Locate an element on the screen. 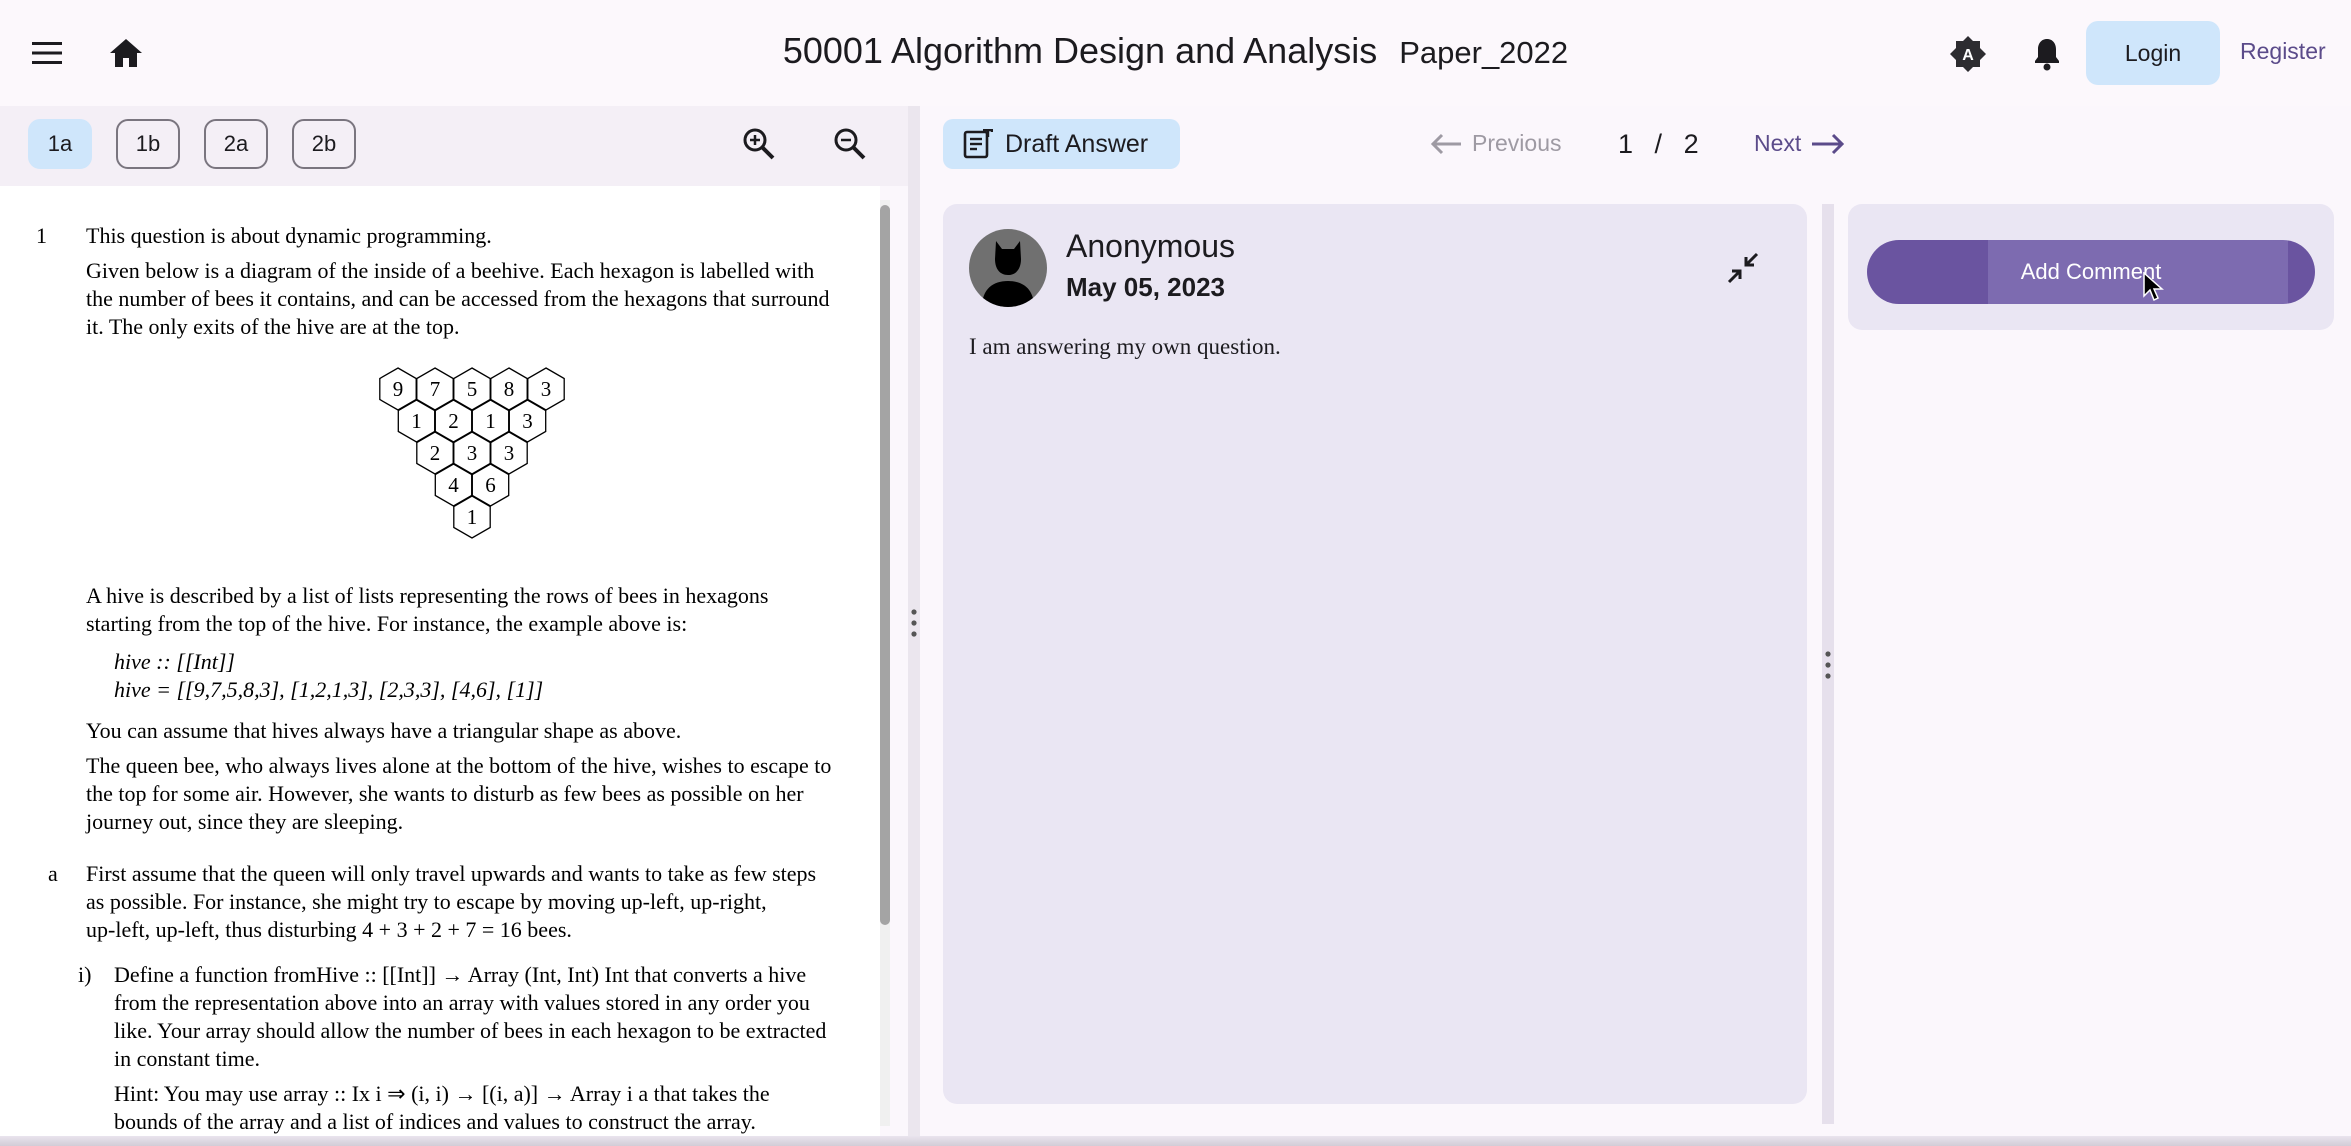 Image resolution: width=2351 pixels, height=1146 pixels. hive-cell-value: 9 is located at coordinates (398, 389).